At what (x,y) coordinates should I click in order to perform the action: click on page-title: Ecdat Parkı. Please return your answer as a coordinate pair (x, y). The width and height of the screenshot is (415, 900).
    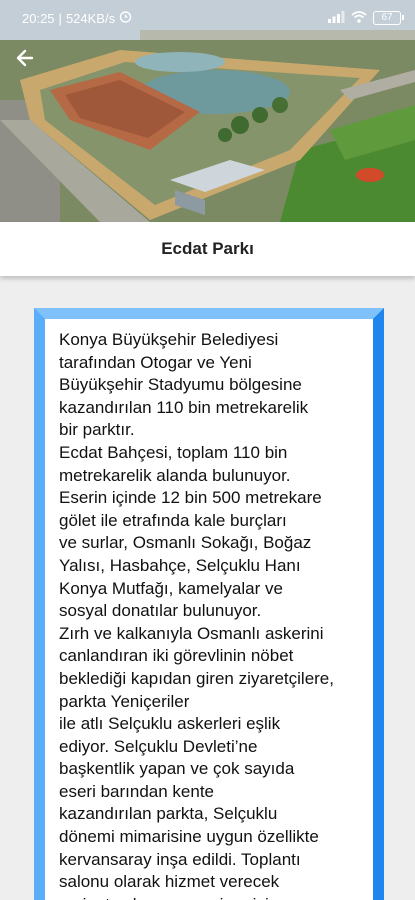
    Looking at the image, I should click on (207, 248).